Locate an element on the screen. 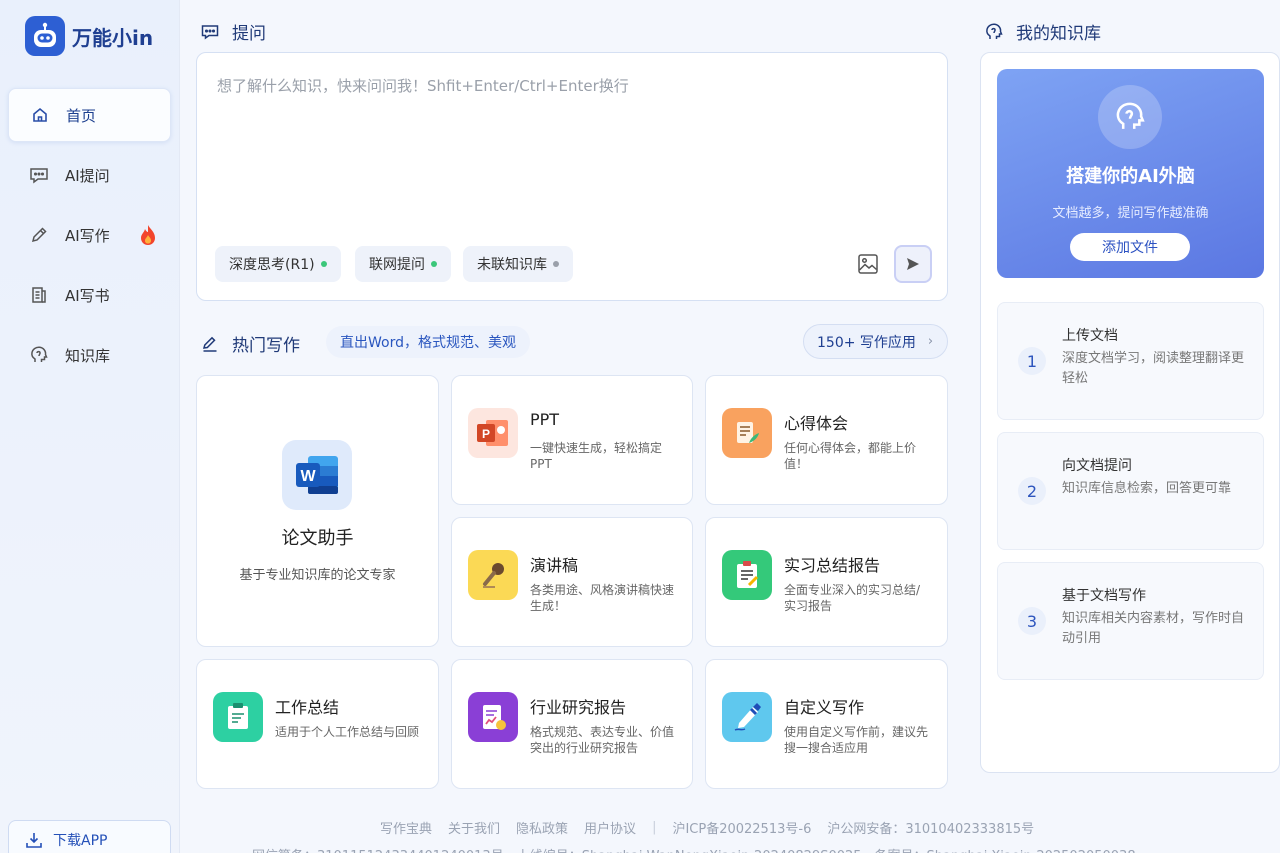 This screenshot has width=1280, height=853. step-number: 1 is located at coordinates (1032, 361).